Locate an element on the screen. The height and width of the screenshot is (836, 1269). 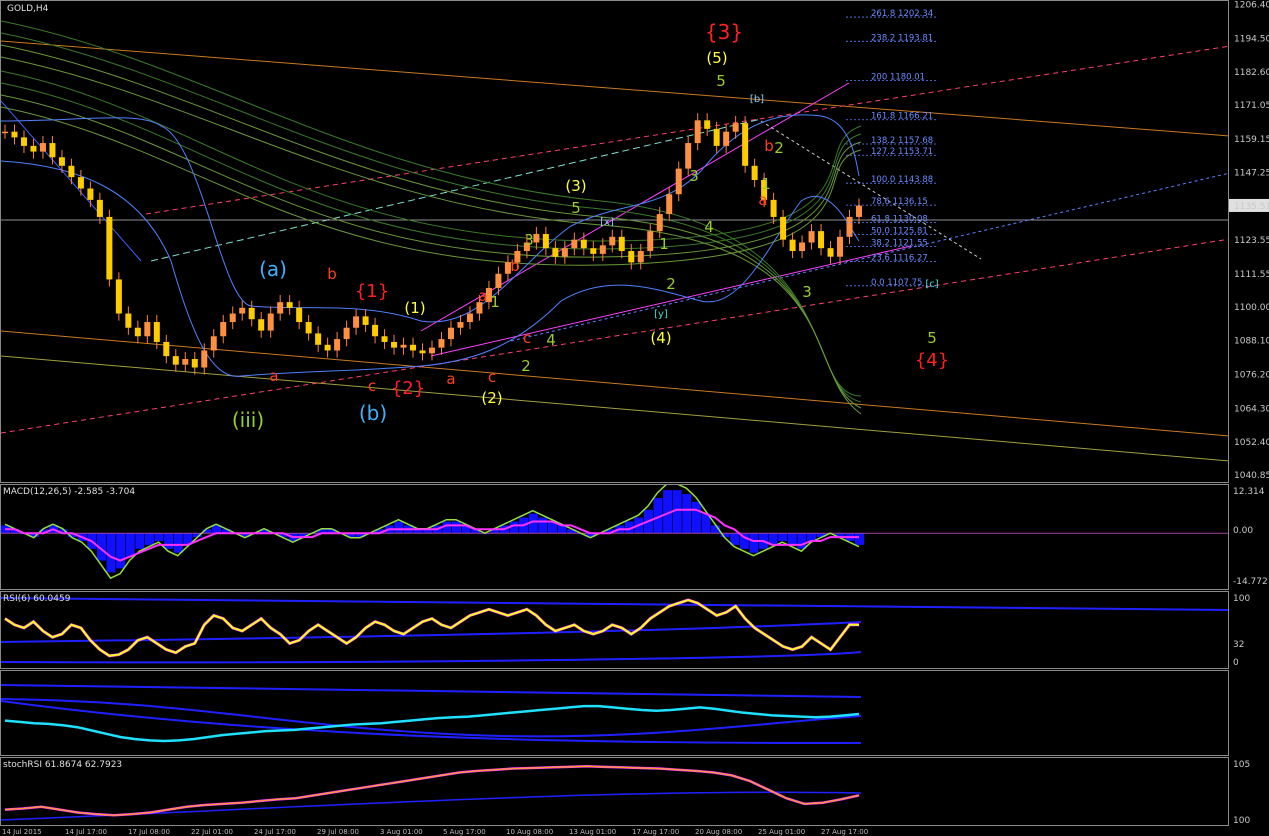
macd-chart is located at coordinates (615, 537).